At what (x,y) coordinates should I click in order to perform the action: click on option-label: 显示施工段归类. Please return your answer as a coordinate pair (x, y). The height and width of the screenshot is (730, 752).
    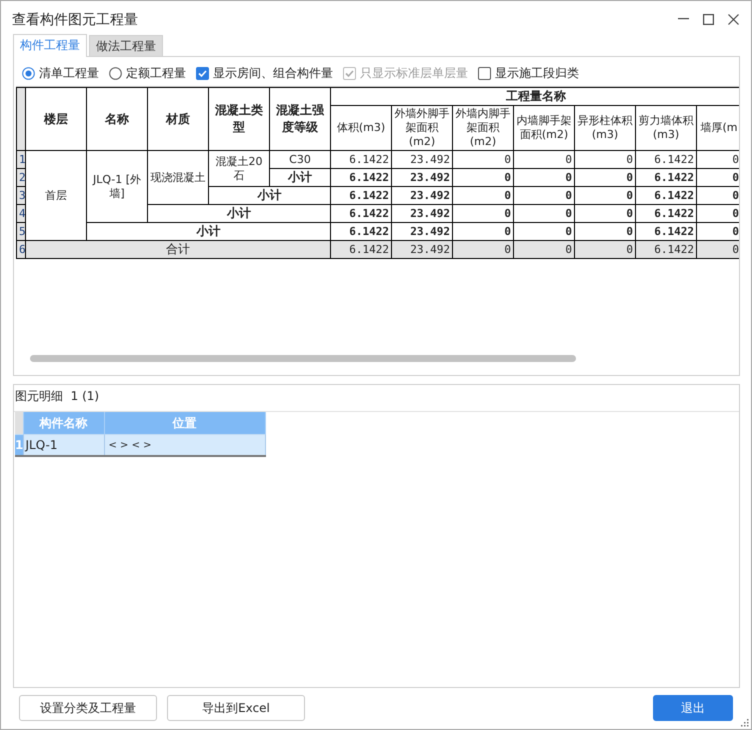
    Looking at the image, I should click on (537, 73).